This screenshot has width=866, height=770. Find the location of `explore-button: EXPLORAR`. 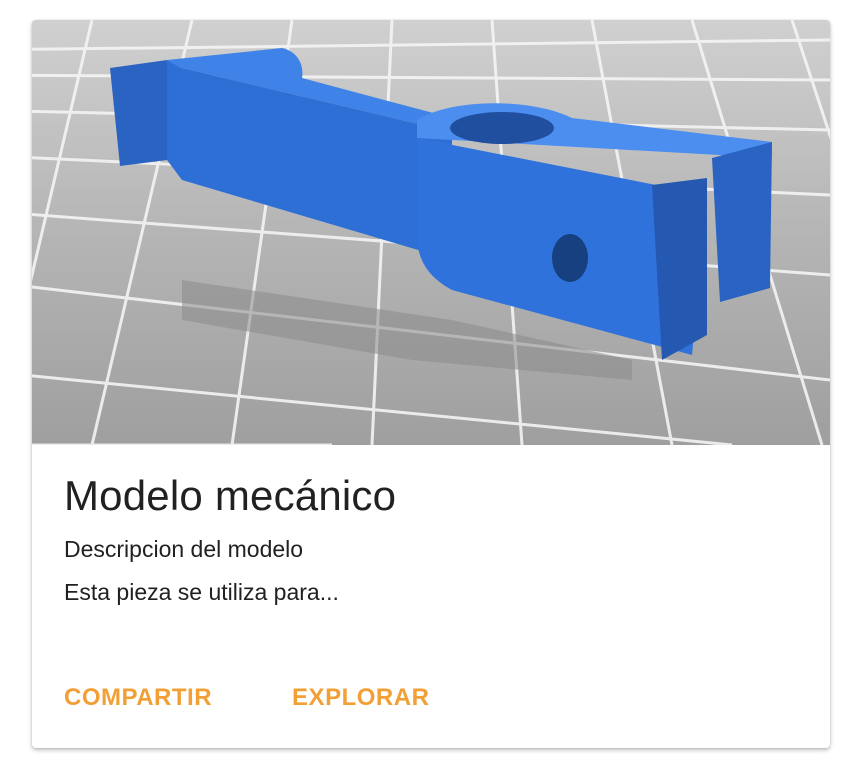

explore-button: EXPLORAR is located at coordinates (360, 698).